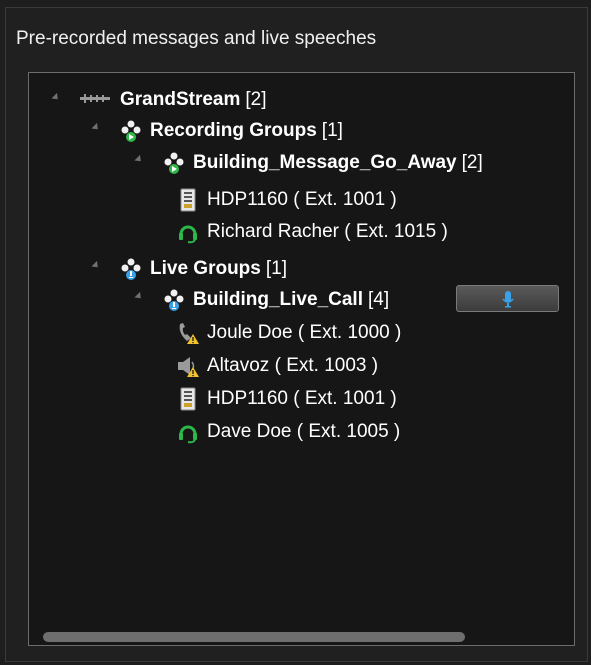  Describe the element at coordinates (196, 38) in the screenshot. I see `panel-title: Pre-recorded messages and live speeches` at that location.